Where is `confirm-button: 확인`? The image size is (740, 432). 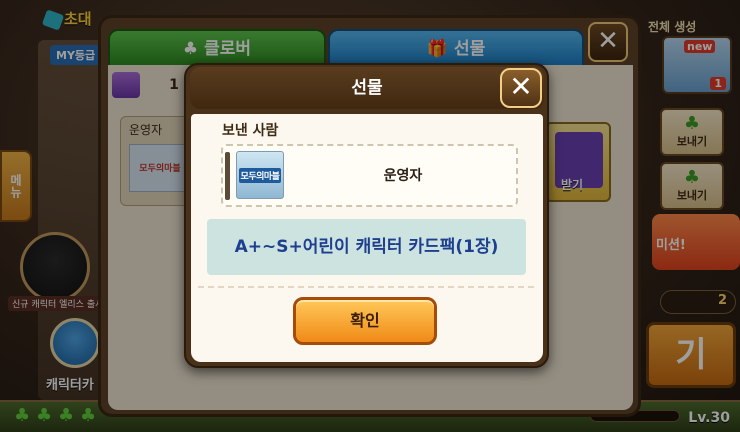 confirm-button: 확인 is located at coordinates (365, 321).